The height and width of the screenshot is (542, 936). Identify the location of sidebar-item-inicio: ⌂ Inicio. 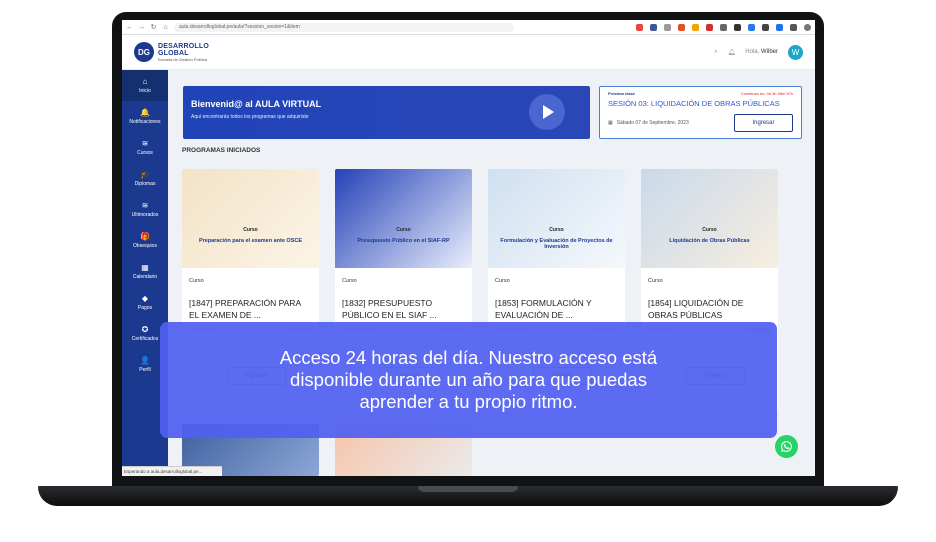
(145, 85).